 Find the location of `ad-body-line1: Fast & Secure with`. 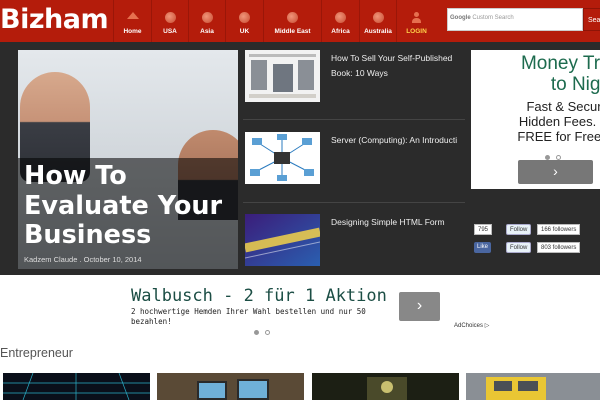

ad-body-line1: Fast & Secure with is located at coordinates (563, 106).